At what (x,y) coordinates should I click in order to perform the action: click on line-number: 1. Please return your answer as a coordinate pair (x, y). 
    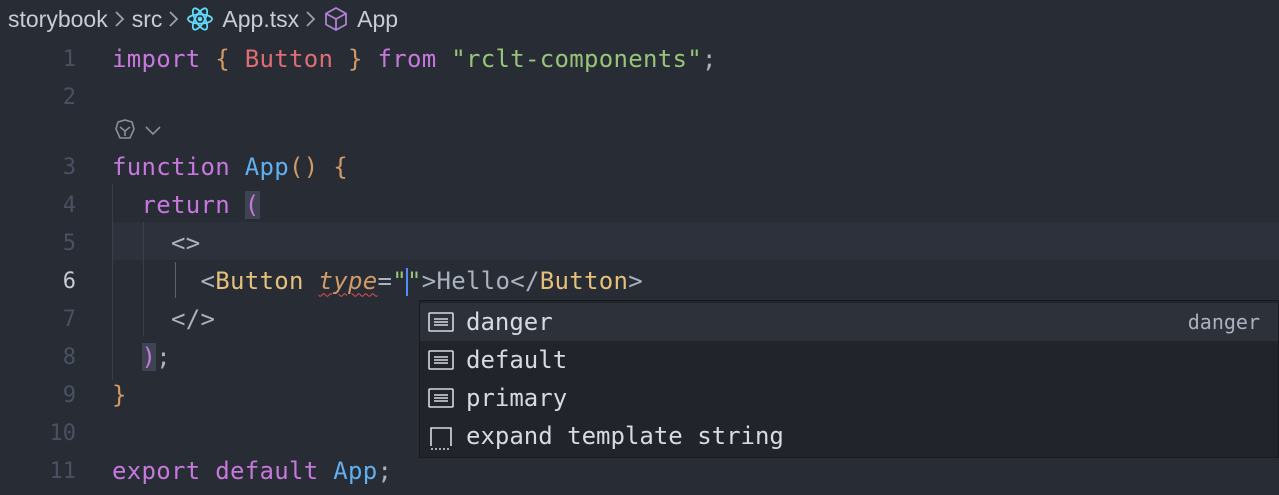
    Looking at the image, I should click on (69, 59).